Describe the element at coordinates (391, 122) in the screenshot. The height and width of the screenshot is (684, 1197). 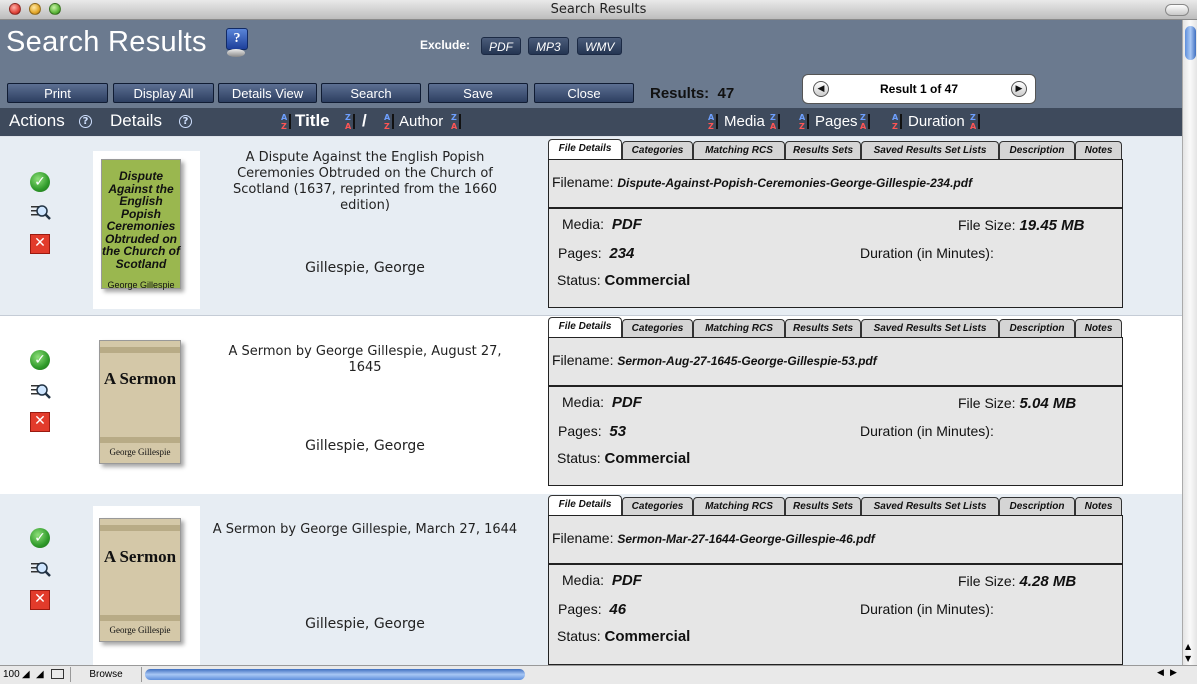
I see `author-sort-icon: AZ` at that location.